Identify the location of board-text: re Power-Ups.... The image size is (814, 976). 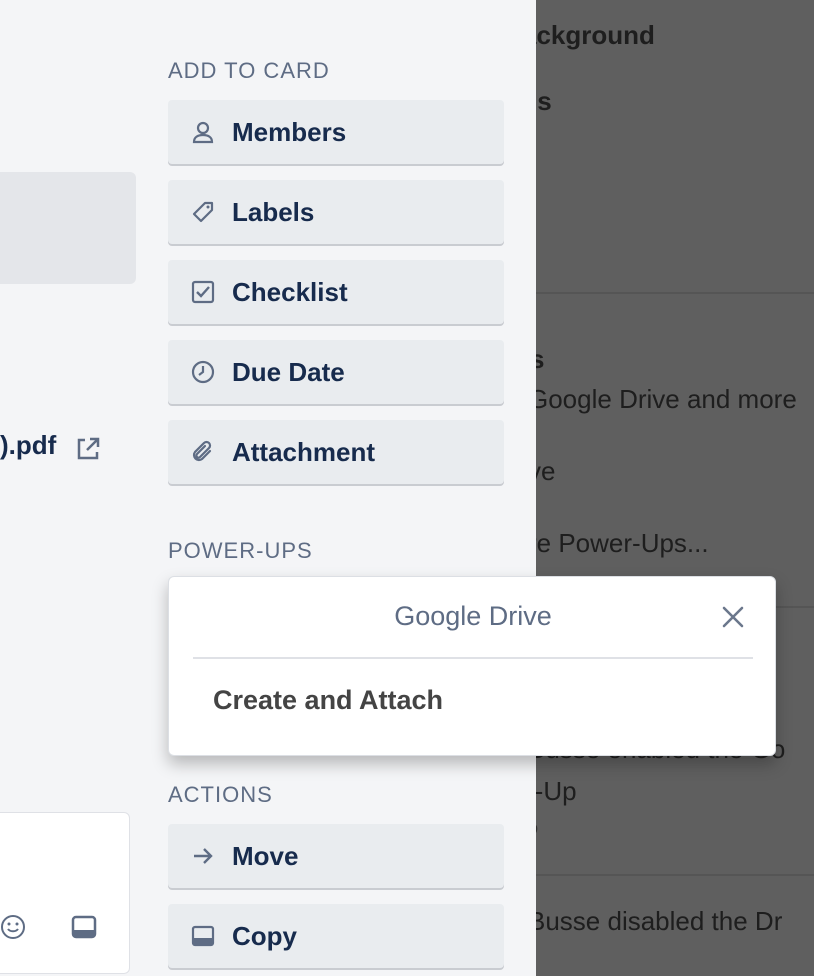
(622, 543).